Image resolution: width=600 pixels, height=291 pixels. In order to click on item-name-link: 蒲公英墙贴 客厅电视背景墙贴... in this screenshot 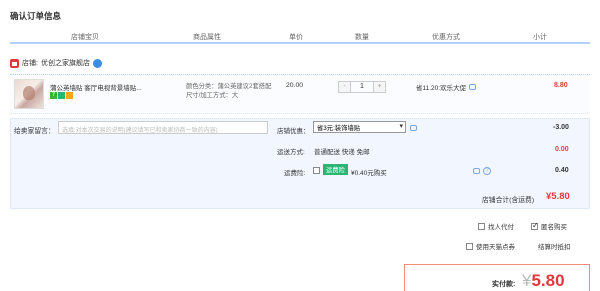, I will do `click(110, 87)`.